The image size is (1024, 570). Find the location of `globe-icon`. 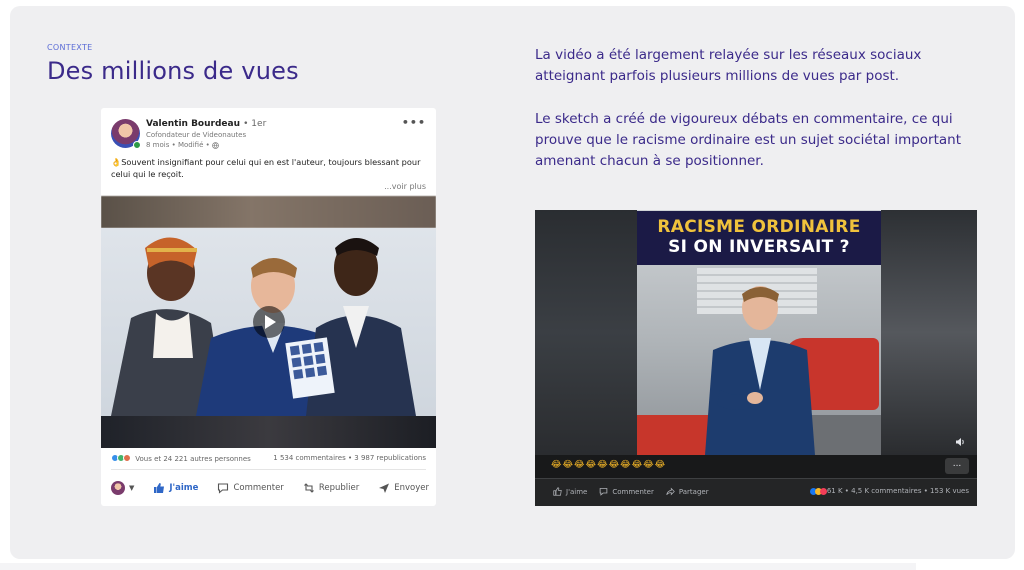

globe-icon is located at coordinates (215, 145).